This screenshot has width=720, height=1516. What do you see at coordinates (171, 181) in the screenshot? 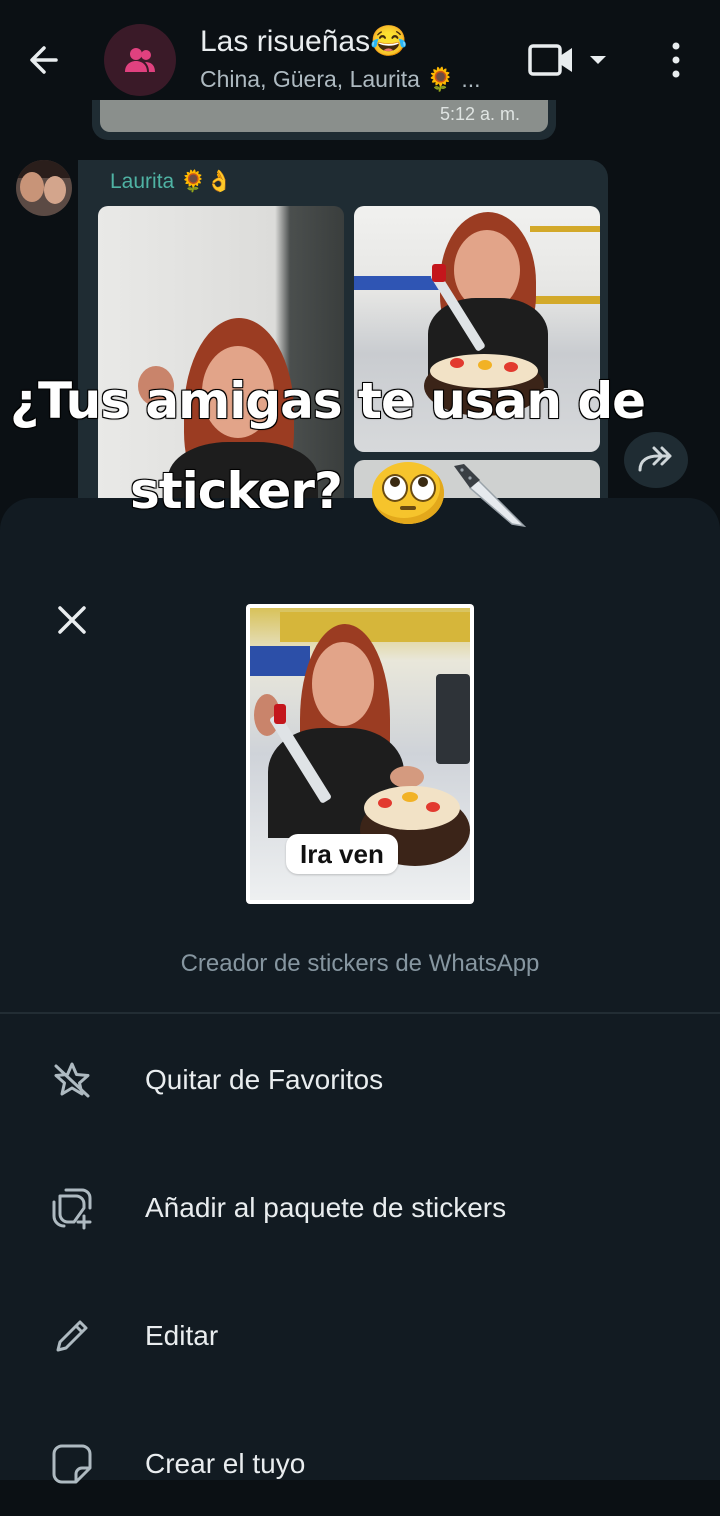
I see `sender-name: Laurita 🌻👌` at bounding box center [171, 181].